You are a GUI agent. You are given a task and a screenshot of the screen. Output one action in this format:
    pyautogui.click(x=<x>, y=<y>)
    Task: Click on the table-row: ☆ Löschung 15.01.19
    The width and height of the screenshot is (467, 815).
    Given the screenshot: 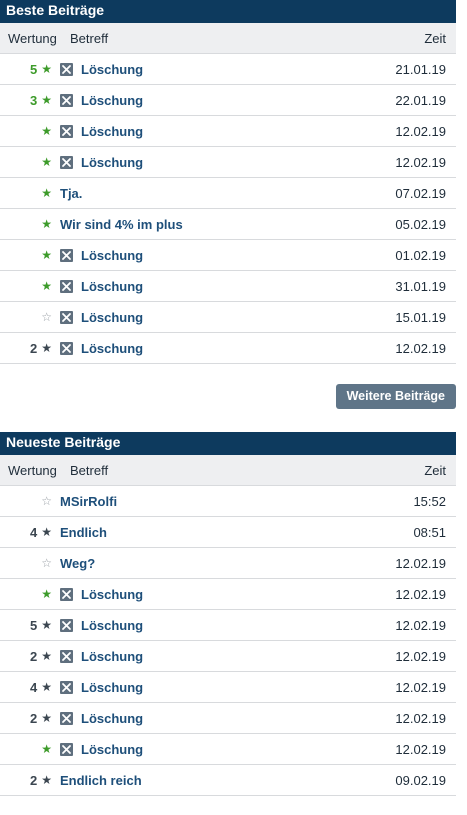 What is the action you would take?
    pyautogui.click(x=228, y=317)
    